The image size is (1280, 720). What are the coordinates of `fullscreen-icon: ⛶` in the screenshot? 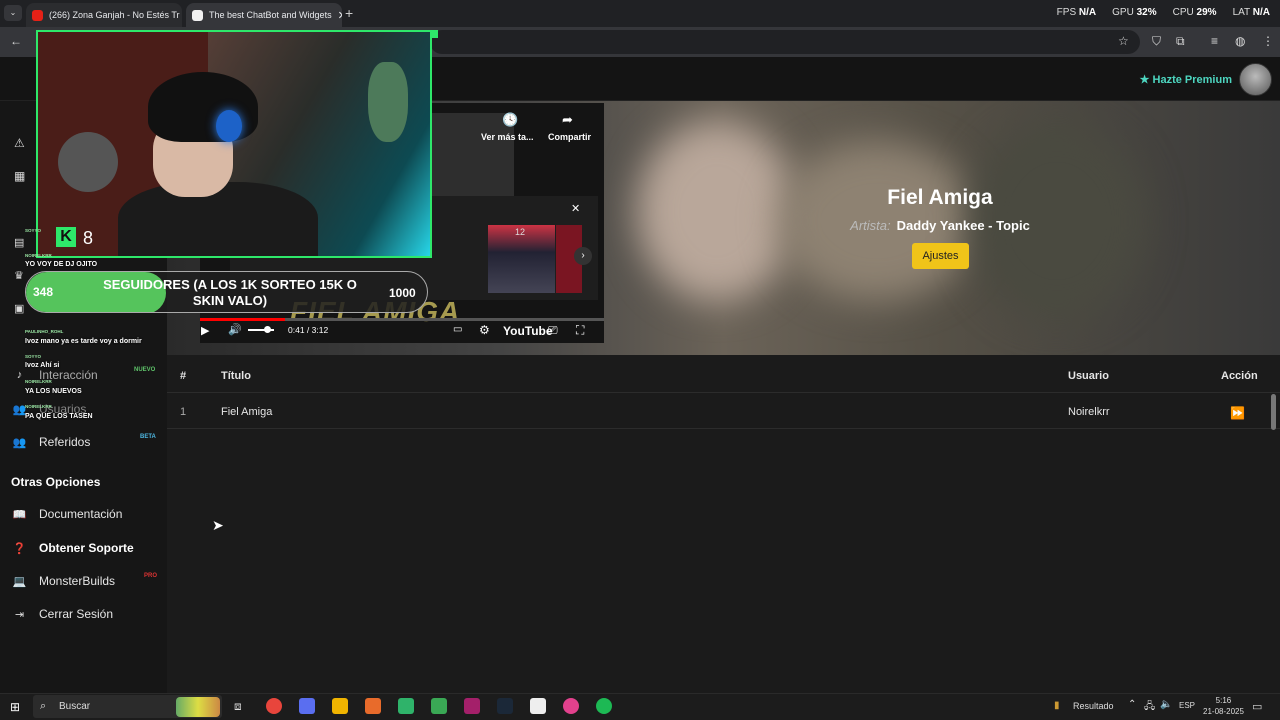 It's located at (580, 330).